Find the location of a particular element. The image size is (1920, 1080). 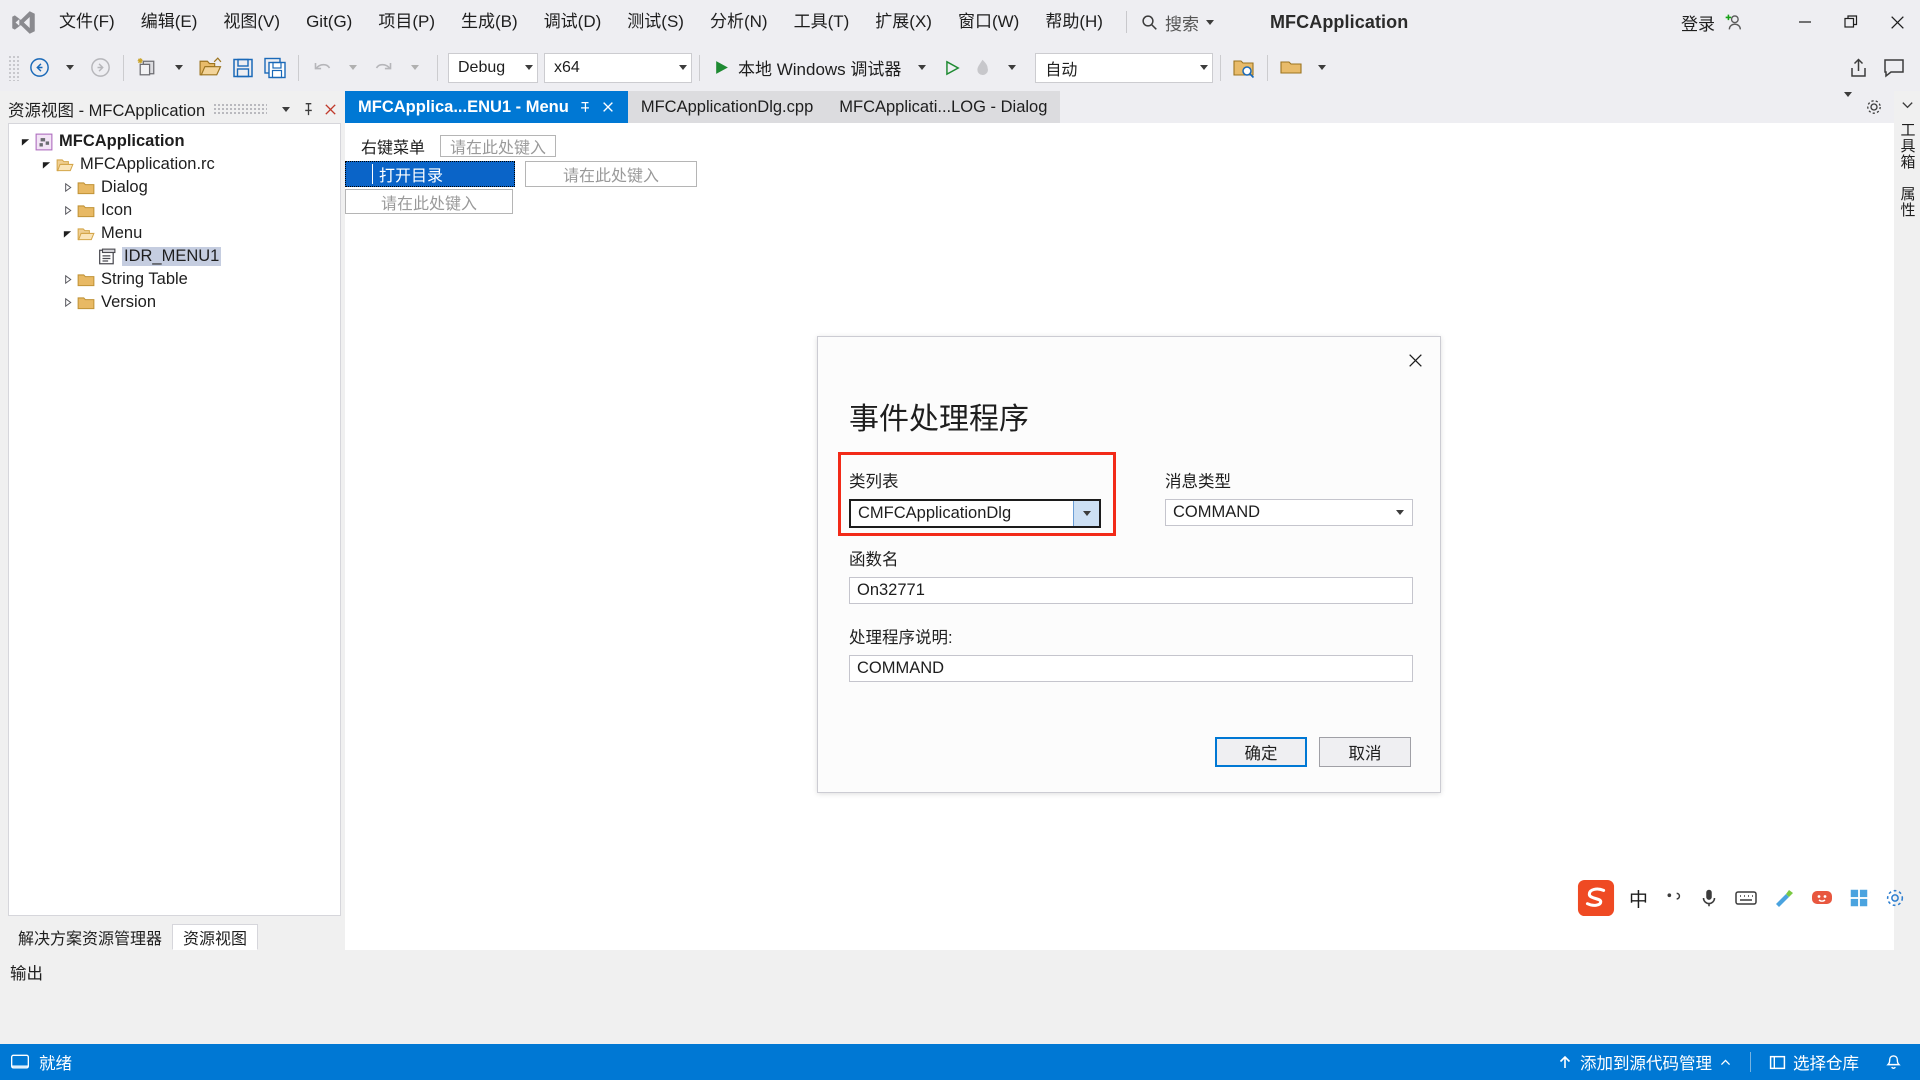

navigate-back-dropdown is located at coordinates (70, 68).